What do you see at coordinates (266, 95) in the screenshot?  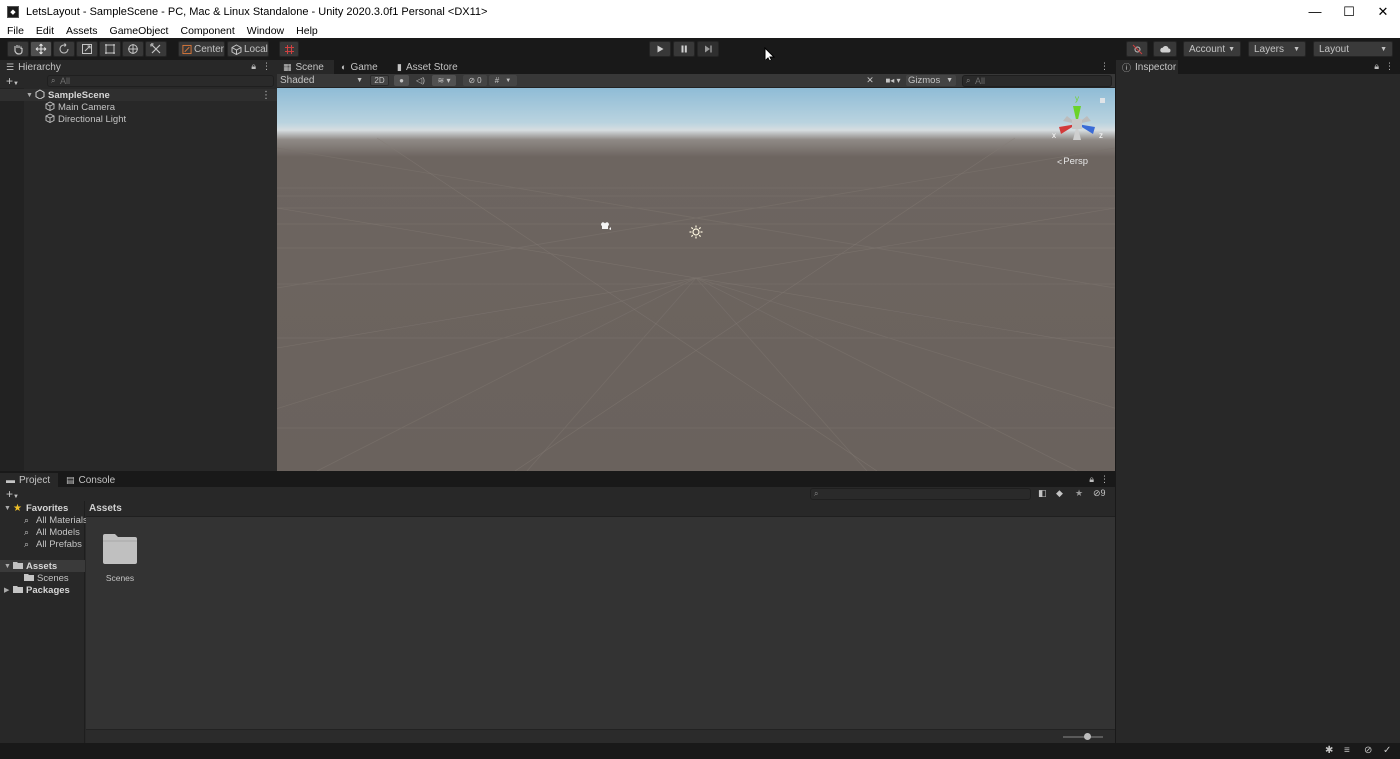 I see `scene-menu-icon: ⋮` at bounding box center [266, 95].